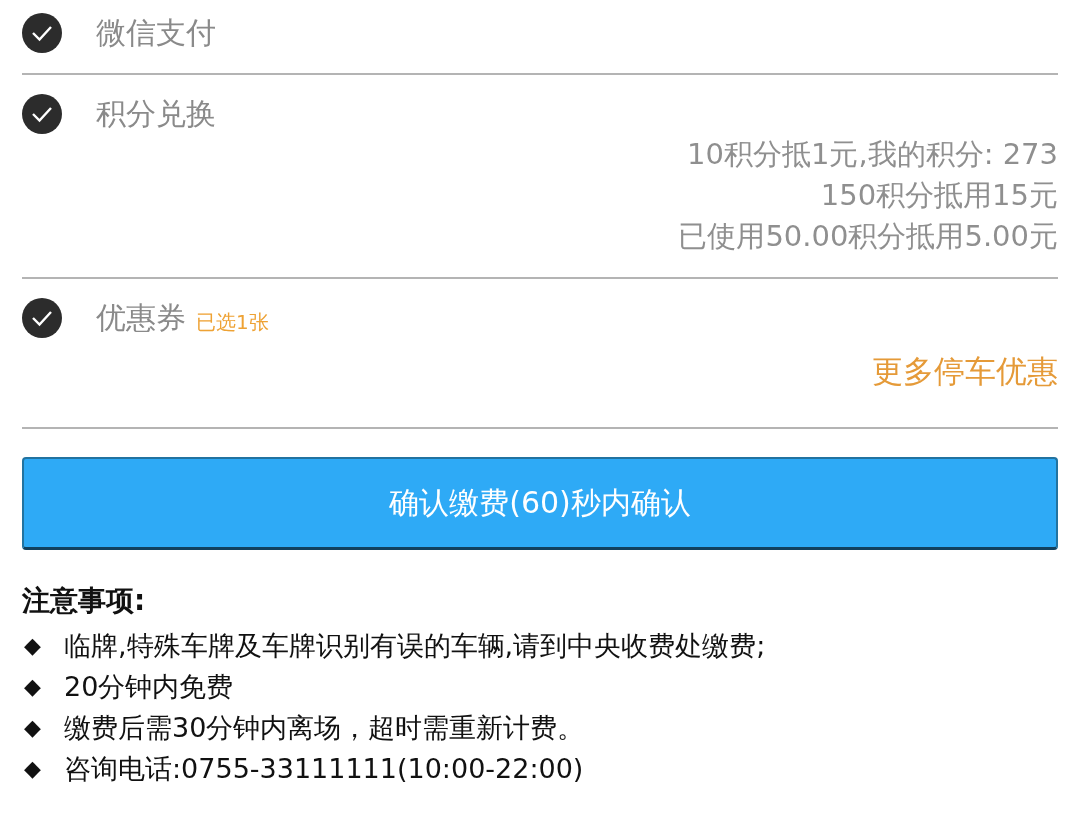 The width and height of the screenshot is (1080, 837). I want to click on note-text: 临牌,特殊车牌及车牌识别有误的车辆,请到中央收费处缴费;, so click(415, 646).